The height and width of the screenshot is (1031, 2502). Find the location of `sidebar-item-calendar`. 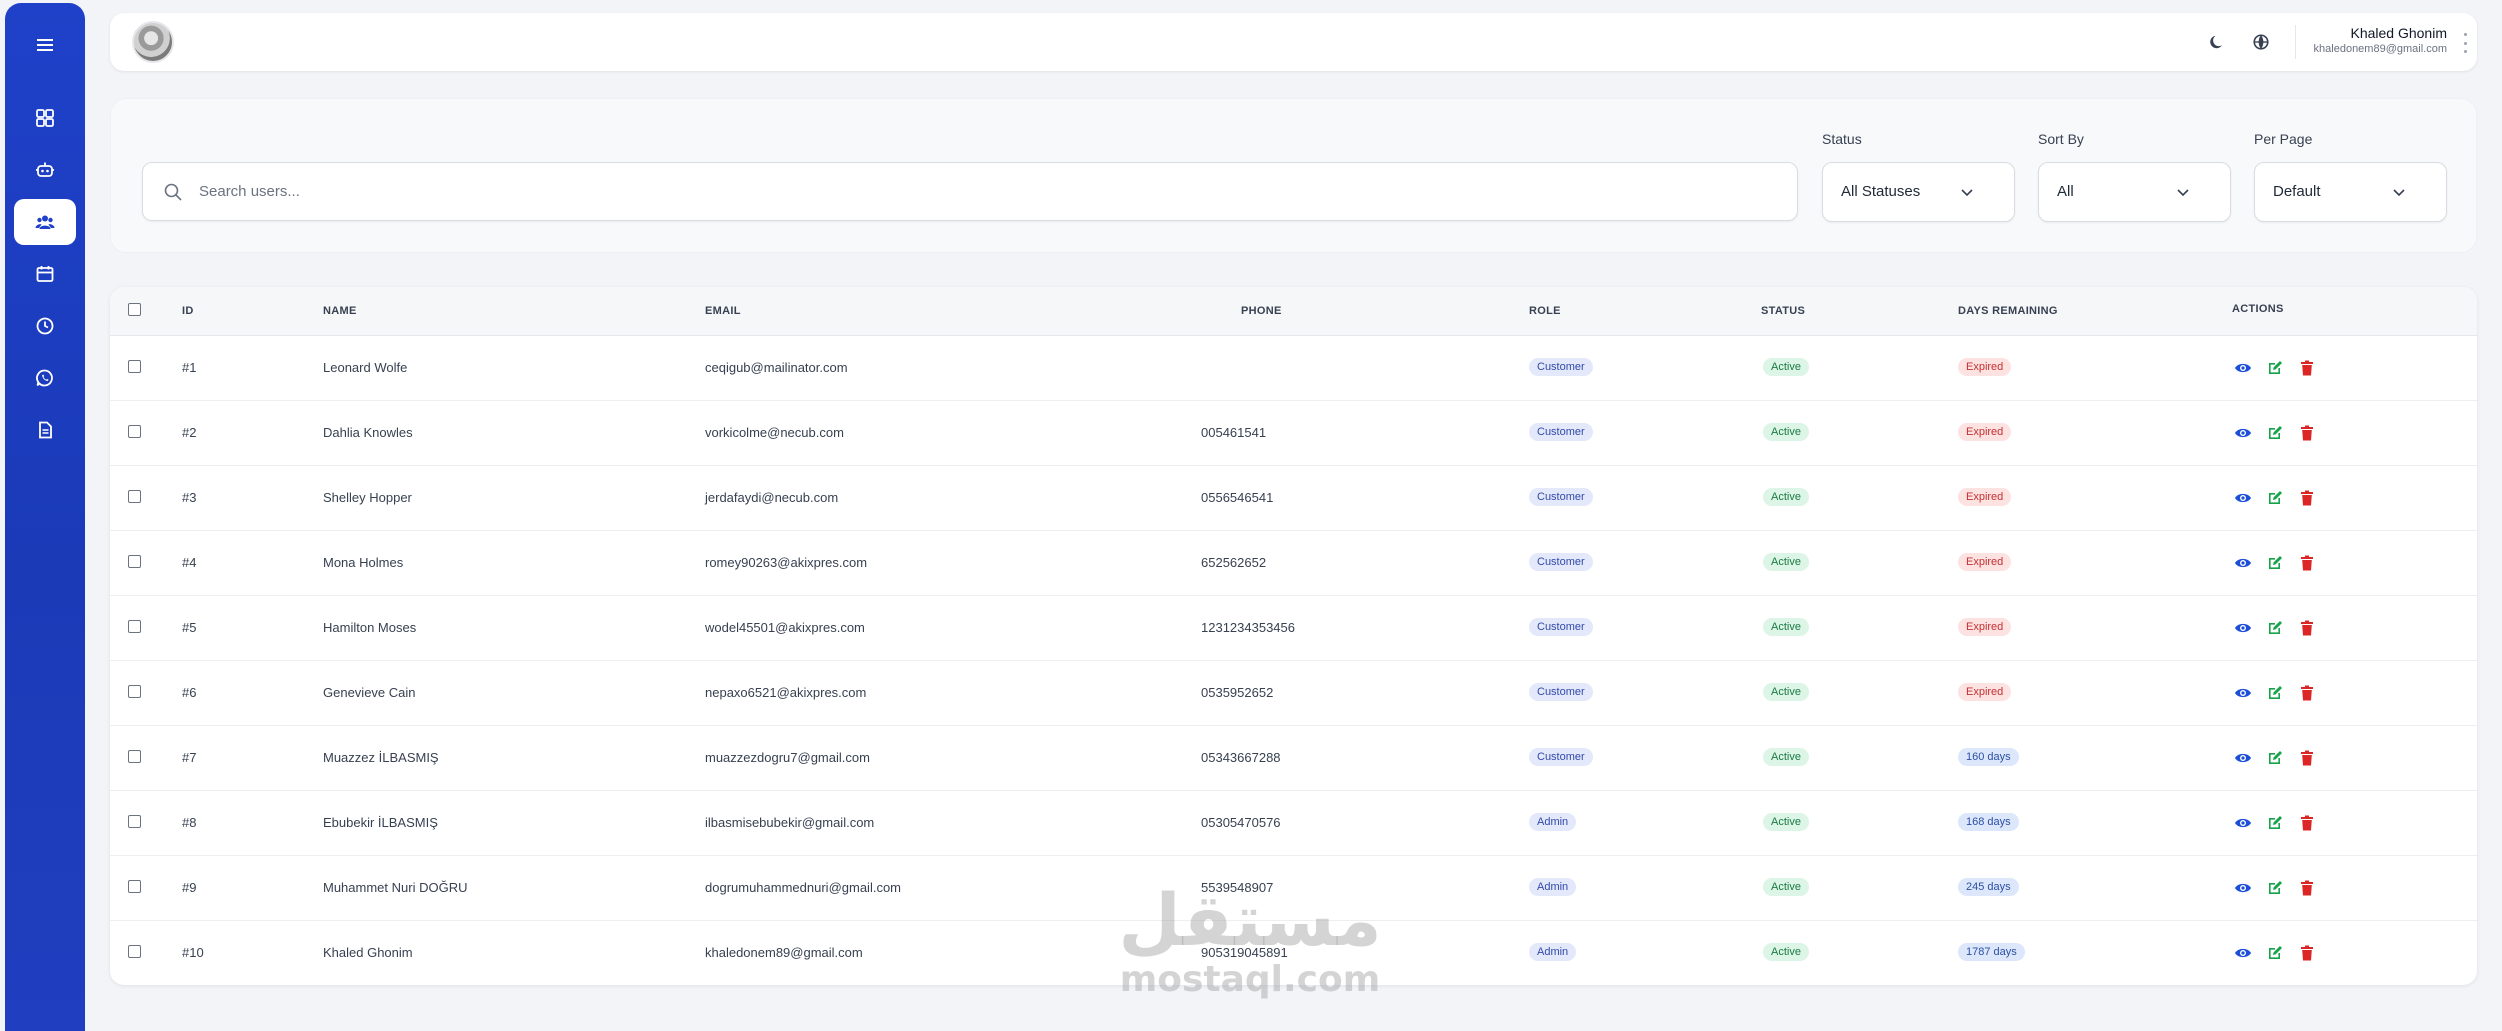

sidebar-item-calendar is located at coordinates (45, 274).